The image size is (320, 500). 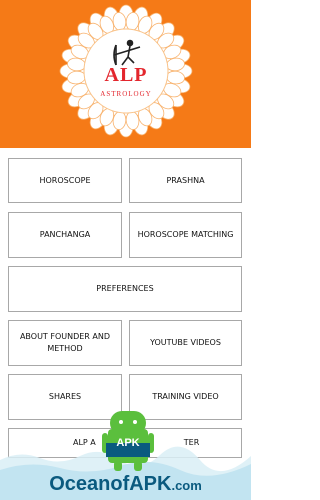 I want to click on preferences-button: PREFERENCES, so click(x=125, y=289).